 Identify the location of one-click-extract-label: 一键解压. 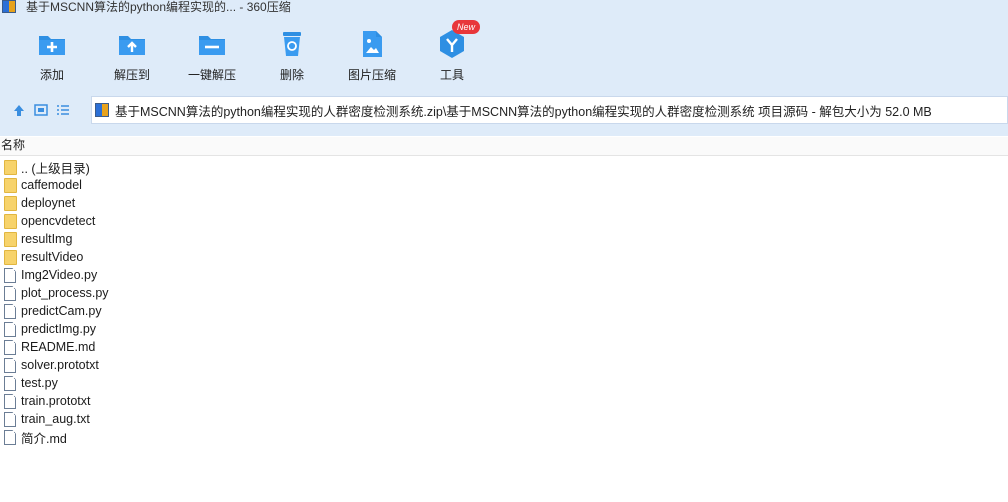
(211, 75).